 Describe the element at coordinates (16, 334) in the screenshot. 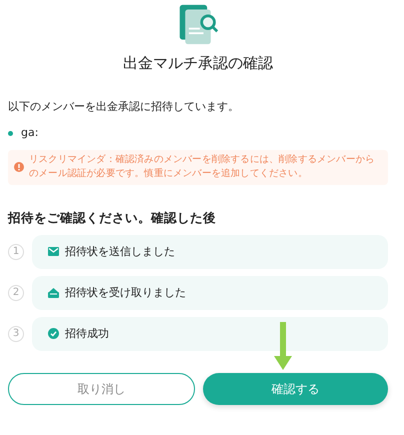

I see `step-number: 3` at that location.